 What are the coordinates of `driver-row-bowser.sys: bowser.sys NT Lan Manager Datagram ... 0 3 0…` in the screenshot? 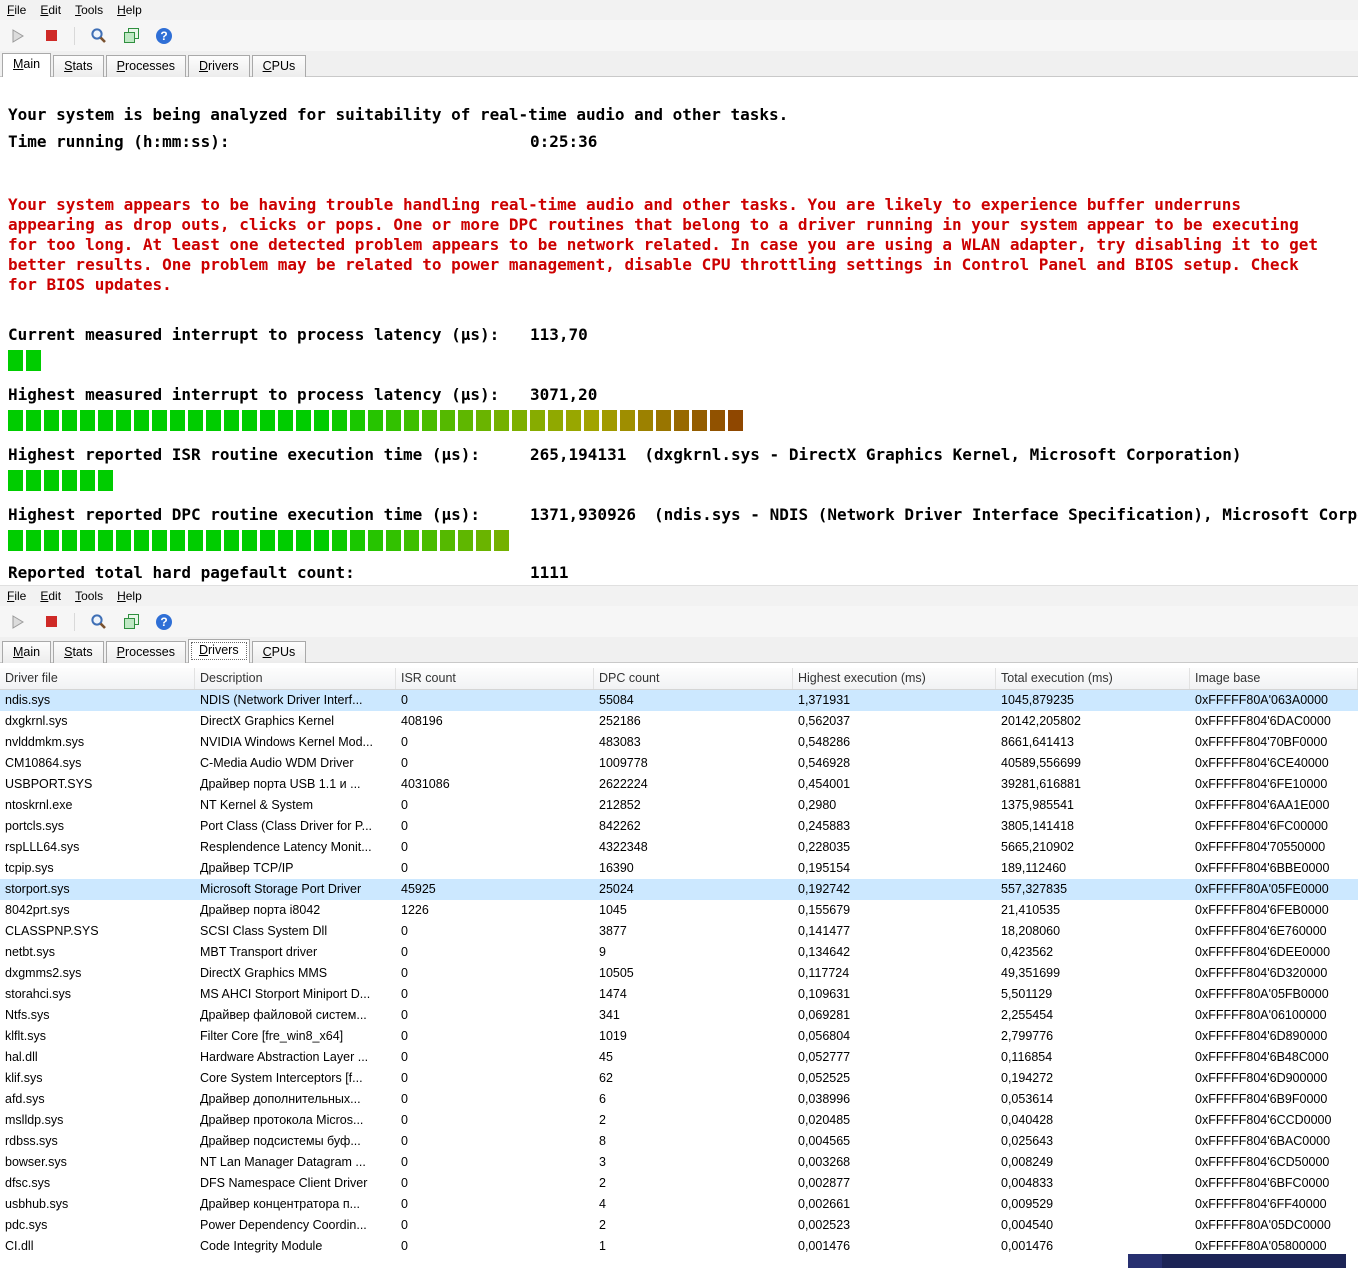 It's located at (679, 1162).